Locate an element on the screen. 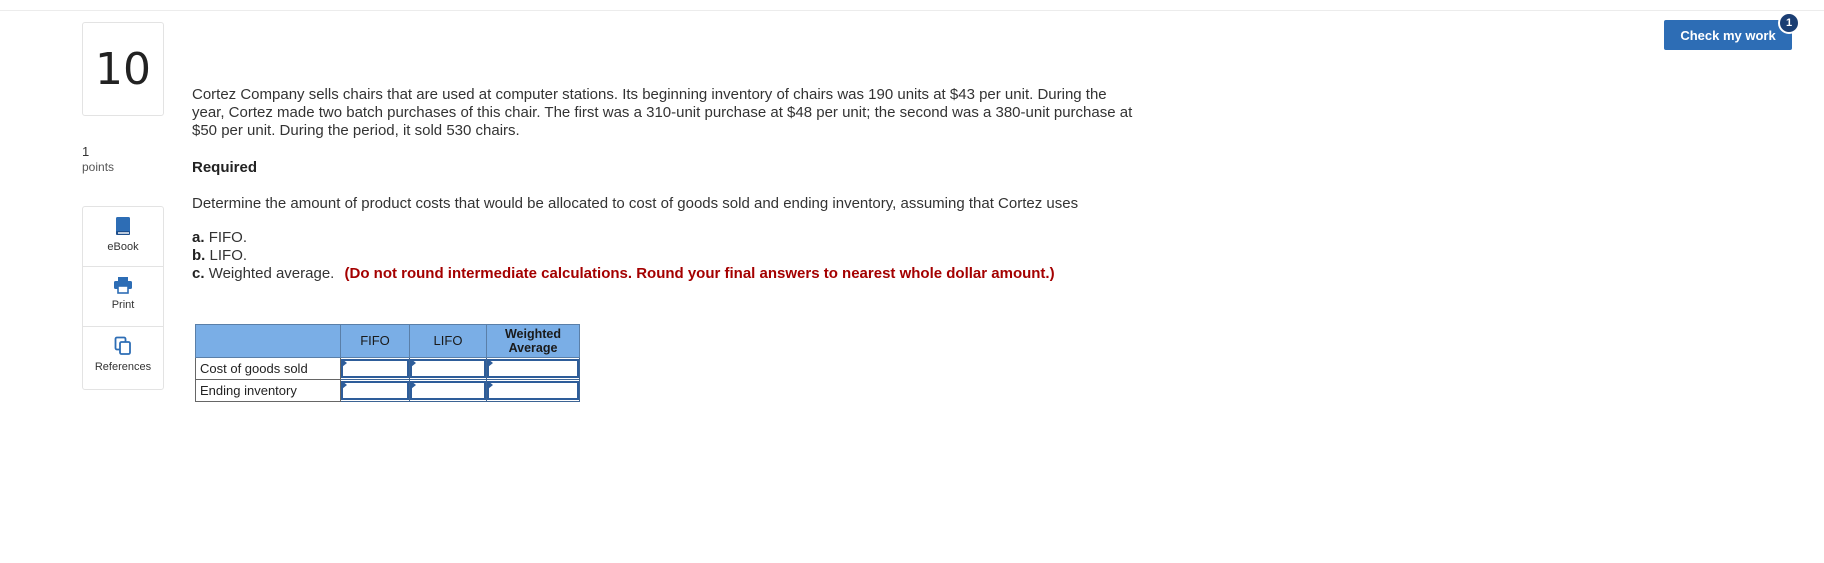 Image resolution: width=1824 pixels, height=563 pixels. references-label: References is located at coordinates (123, 367).